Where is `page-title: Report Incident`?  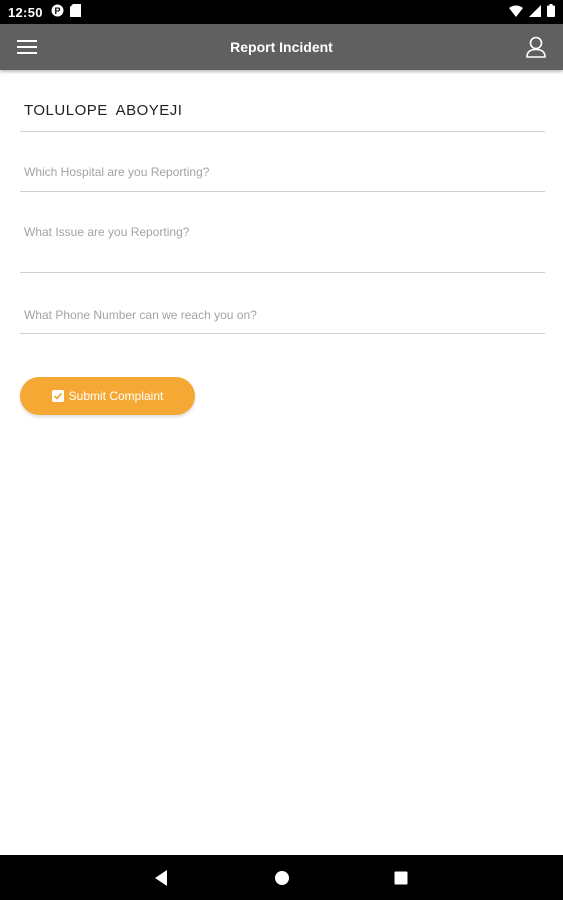
page-title: Report Incident is located at coordinates (281, 47).